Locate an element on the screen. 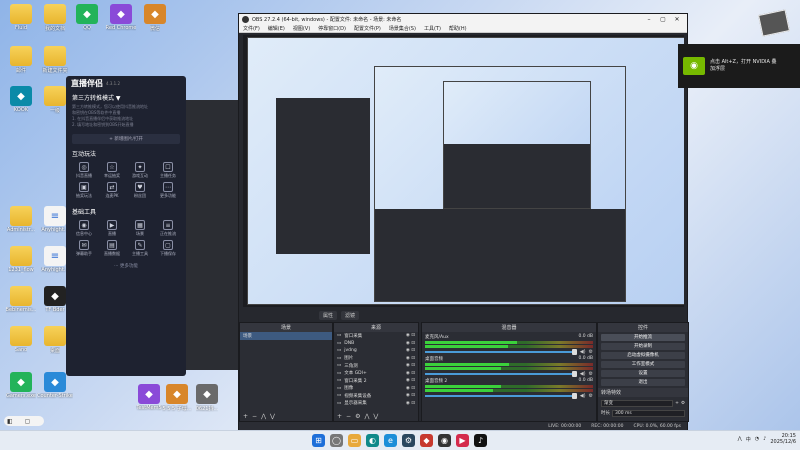 The height and width of the screenshot is (450, 800). search-widget: ◧ ▢ is located at coordinates (24, 421).